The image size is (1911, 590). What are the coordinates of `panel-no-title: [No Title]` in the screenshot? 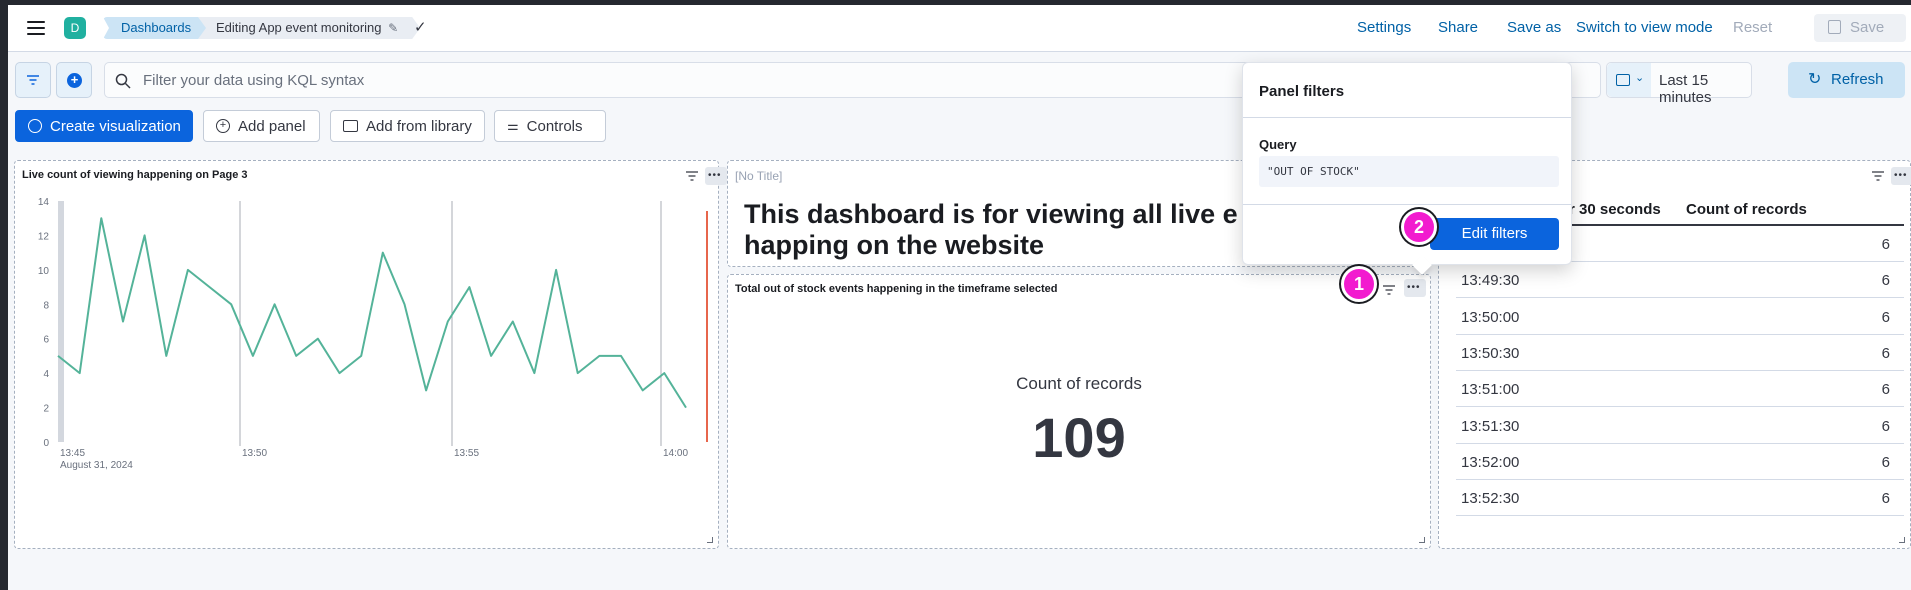 It's located at (759, 176).